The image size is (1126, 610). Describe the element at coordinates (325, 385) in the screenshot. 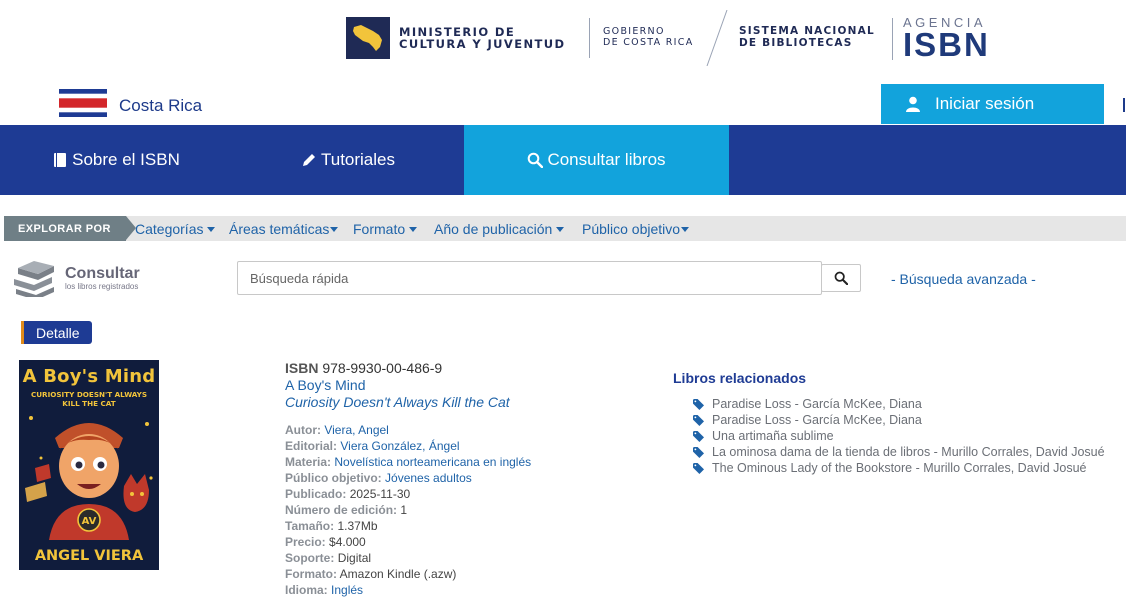

I see `book-title: A Boy's Mind` at that location.